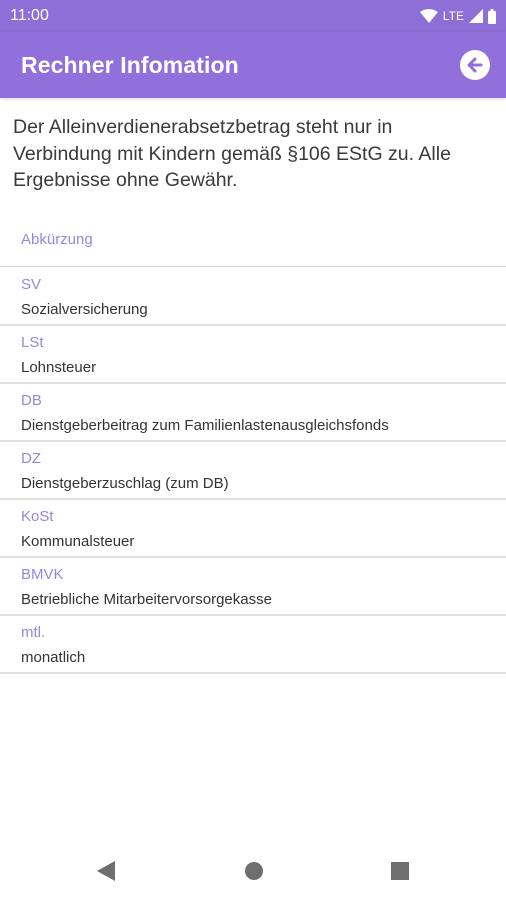 The height and width of the screenshot is (900, 506). I want to click on abbreviation: DB, so click(31, 400).